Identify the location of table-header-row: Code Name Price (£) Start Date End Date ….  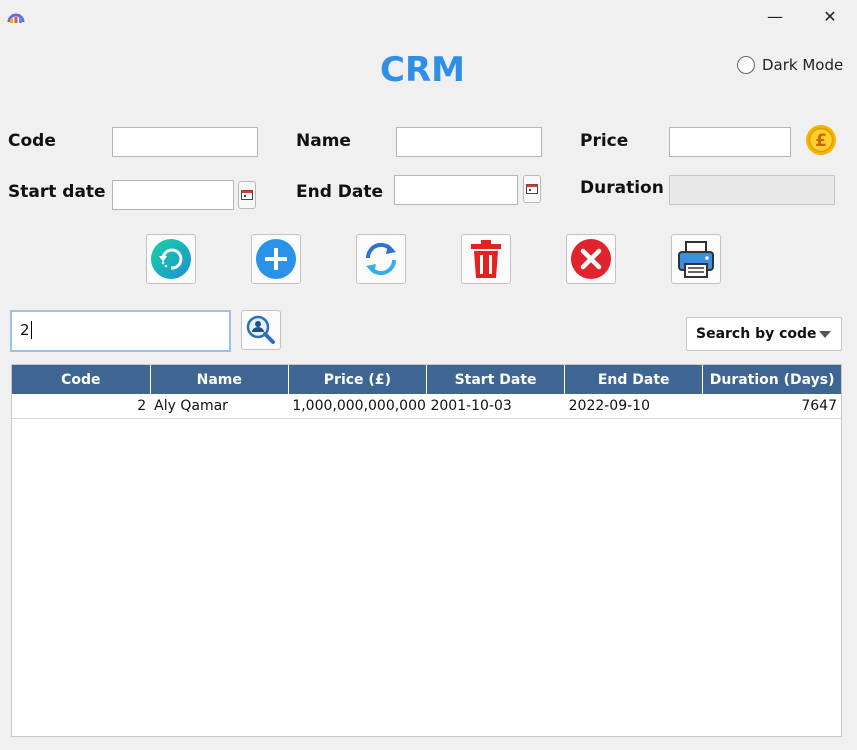
(426, 379).